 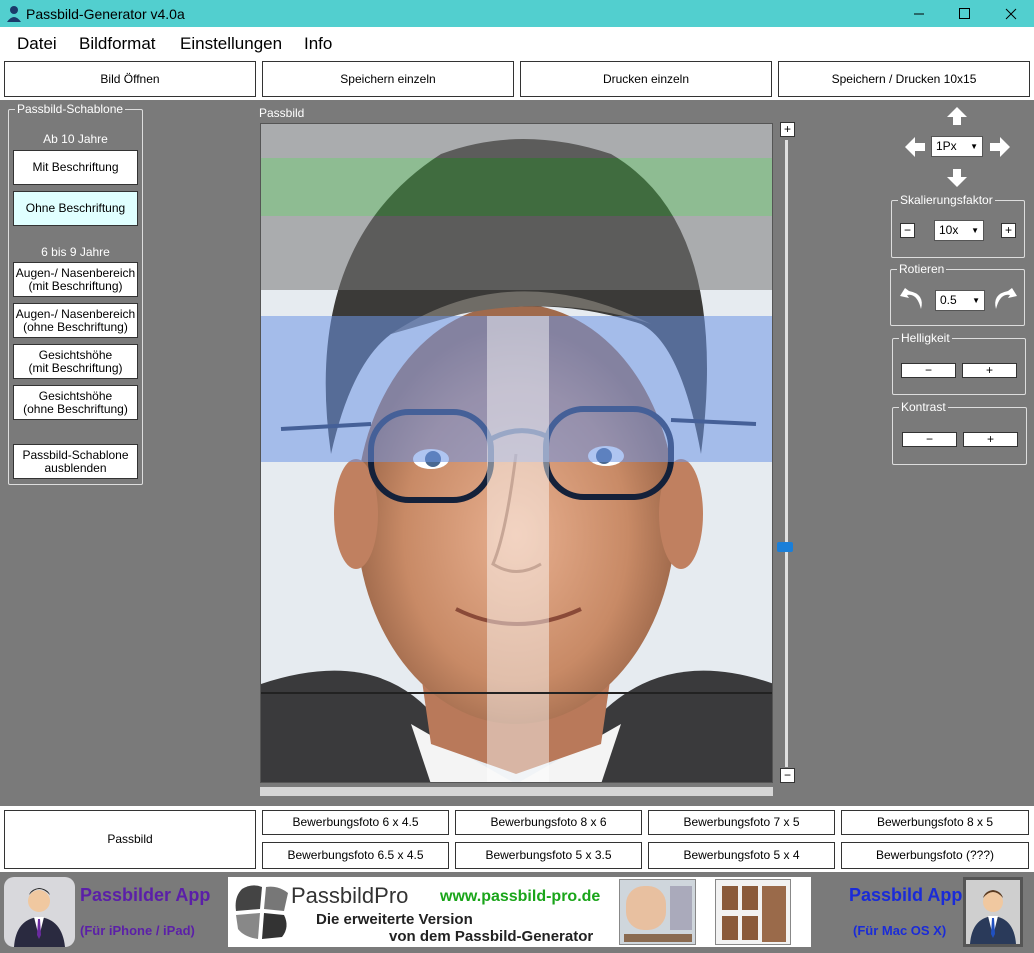 What do you see at coordinates (658, 938) in the screenshot?
I see `banner-strip-thumb` at bounding box center [658, 938].